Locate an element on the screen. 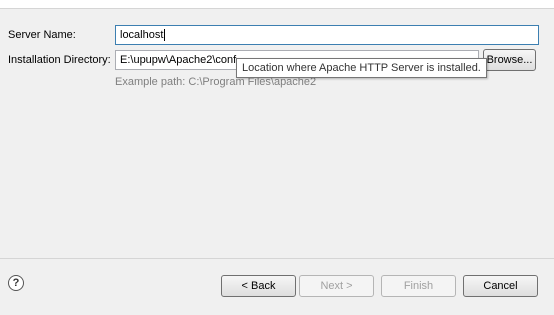 The width and height of the screenshot is (554, 315). installation-directory-label: Installation Directory: is located at coordinates (59, 60).